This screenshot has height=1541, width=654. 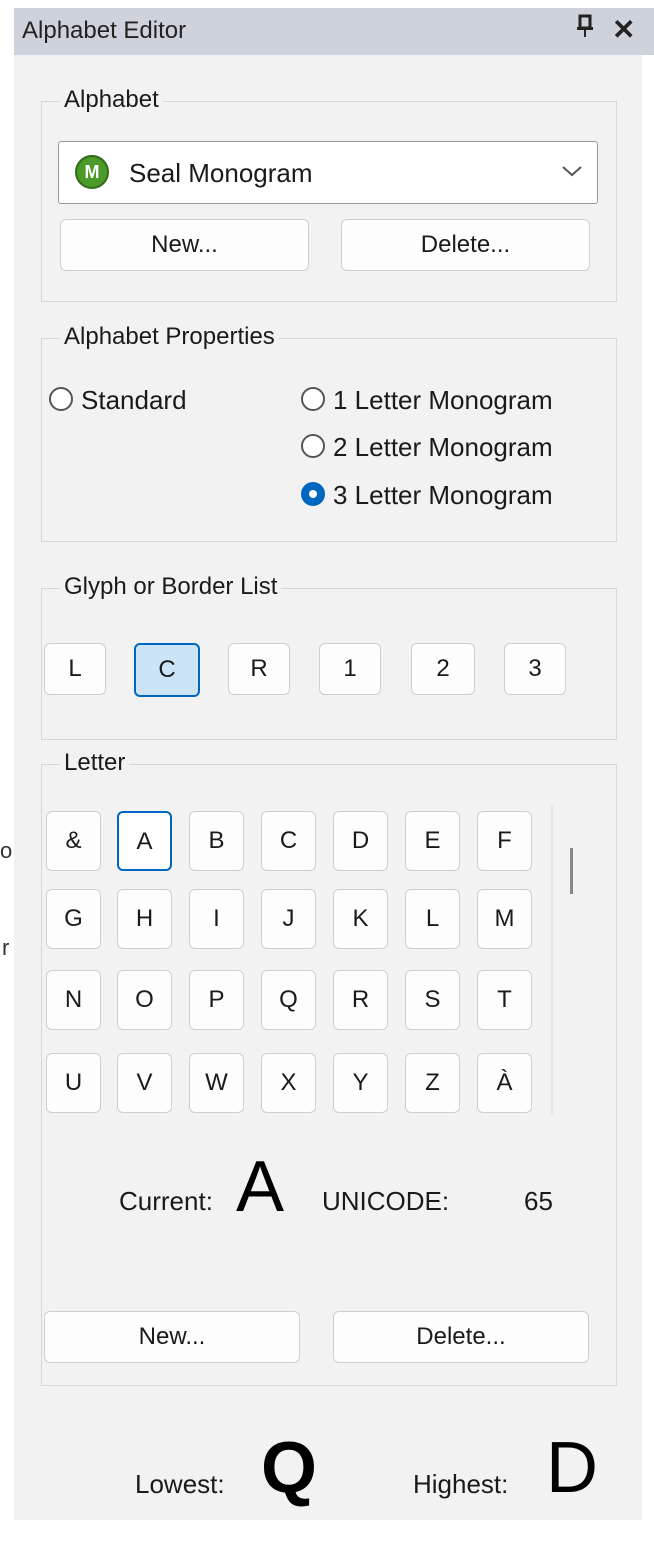 What do you see at coordinates (334, 31) in the screenshot?
I see `panel-titlebar: Alphabet Editor ✕` at bounding box center [334, 31].